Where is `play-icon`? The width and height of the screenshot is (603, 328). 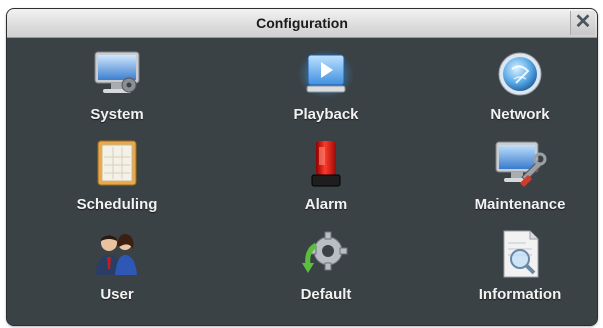 play-icon is located at coordinates (326, 74).